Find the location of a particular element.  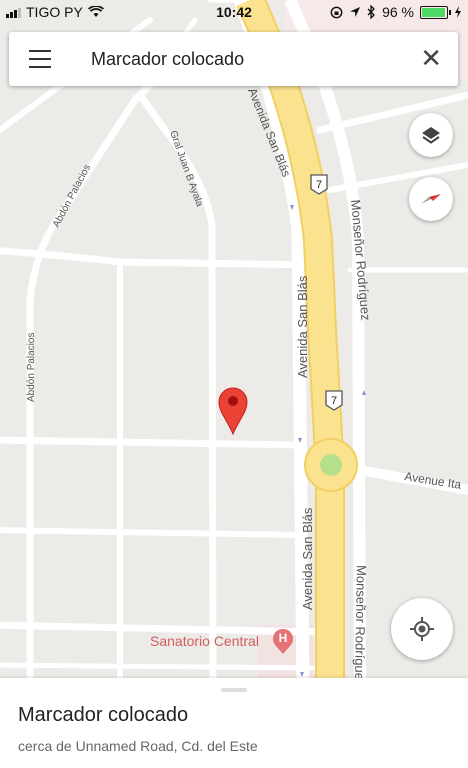

battery-percent: 96 % is located at coordinates (398, 12).